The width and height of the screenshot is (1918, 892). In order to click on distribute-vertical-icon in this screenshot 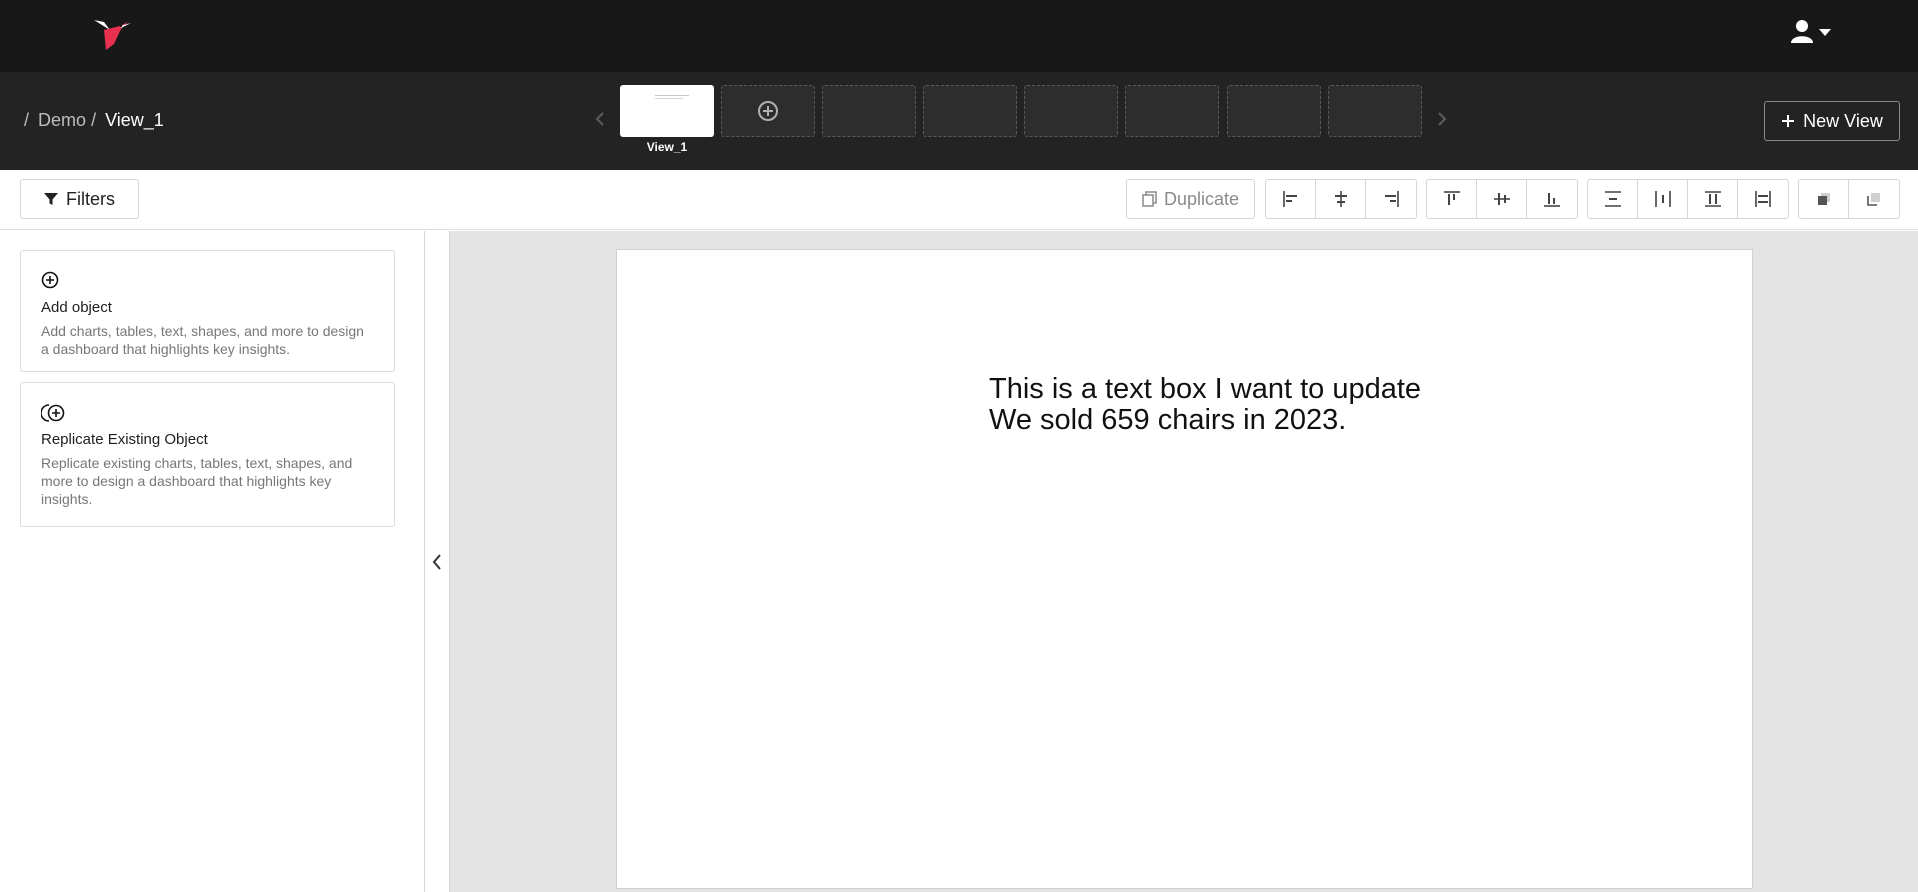, I will do `click(1612, 199)`.